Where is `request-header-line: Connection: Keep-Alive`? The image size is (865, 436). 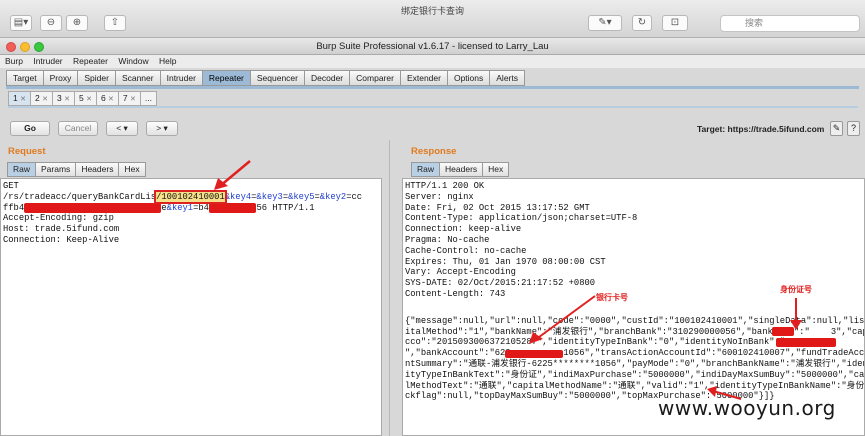
request-header-line: Connection: Keep-Alive is located at coordinates (61, 239).